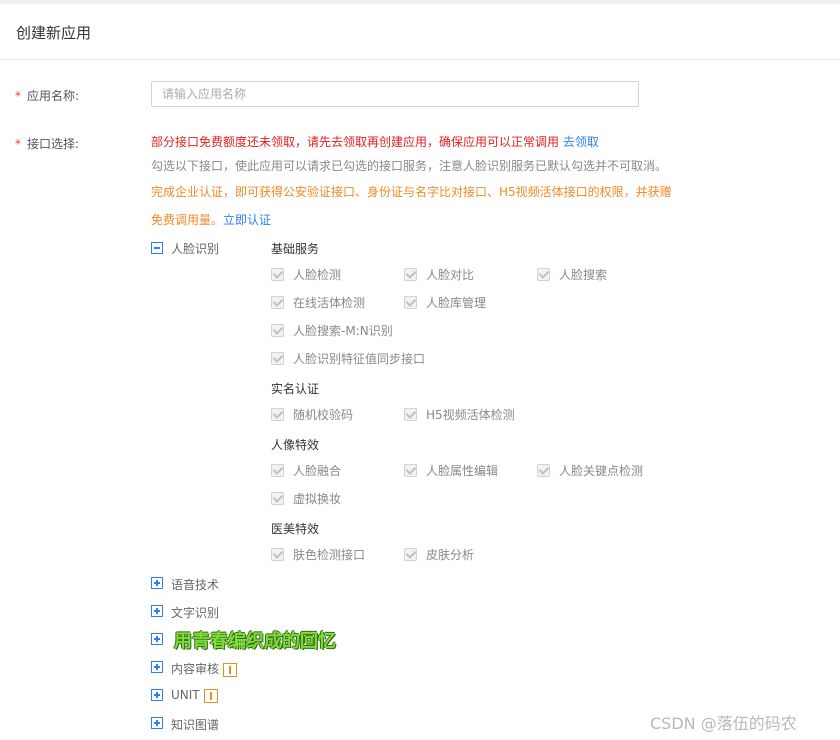 The image size is (840, 740). What do you see at coordinates (295, 249) in the screenshot?
I see `group-title-basic: 基础服务` at bounding box center [295, 249].